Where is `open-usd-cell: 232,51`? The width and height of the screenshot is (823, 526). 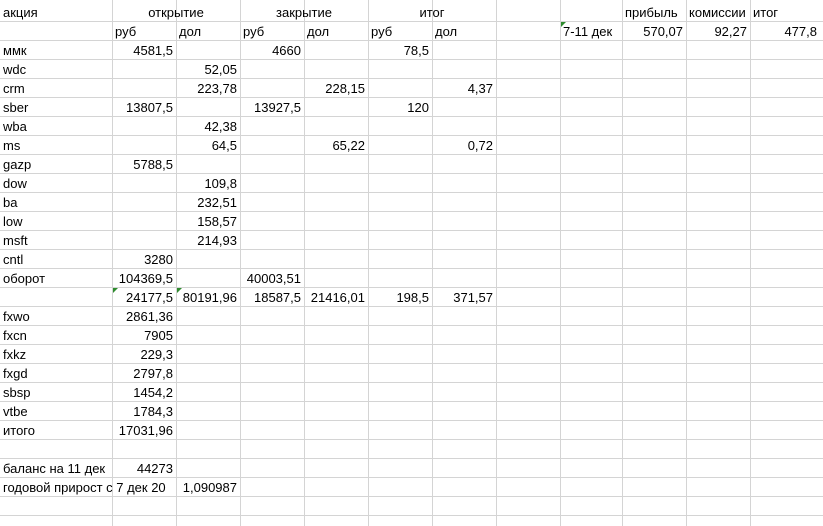
open-usd-cell: 232,51 is located at coordinates (208, 202).